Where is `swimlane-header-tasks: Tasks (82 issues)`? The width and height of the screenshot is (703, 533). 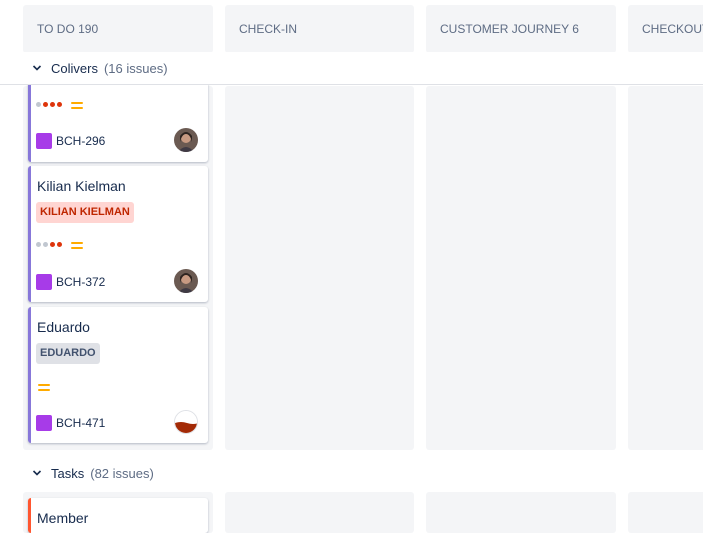 swimlane-header-tasks: Tasks (82 issues) is located at coordinates (351, 473).